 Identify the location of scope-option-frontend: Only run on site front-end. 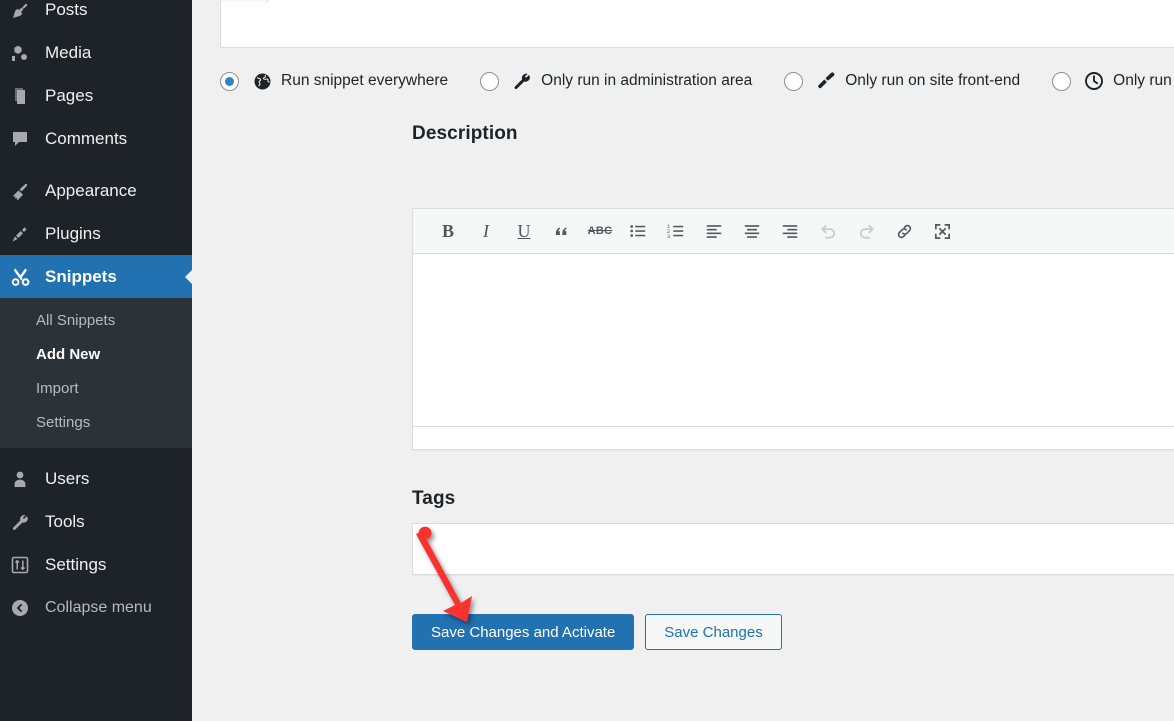
(902, 81).